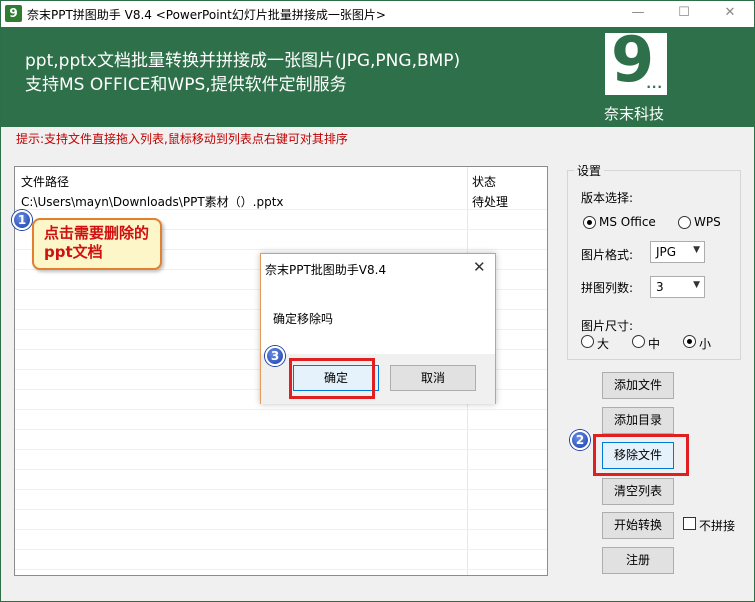  I want to click on add-file-button: 添加文件, so click(638, 385).